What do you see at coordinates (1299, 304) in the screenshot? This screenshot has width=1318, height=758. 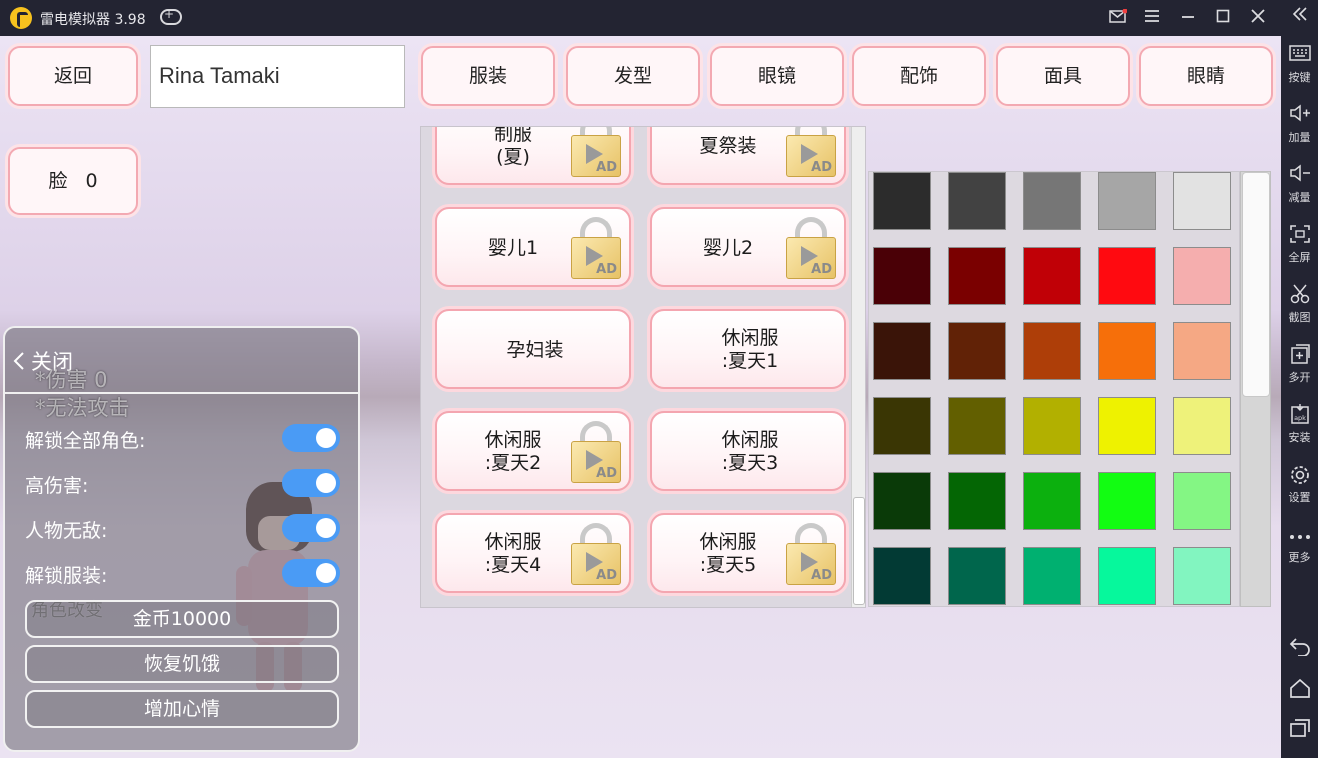 I see `sidebar-screenshot-button: 截图` at bounding box center [1299, 304].